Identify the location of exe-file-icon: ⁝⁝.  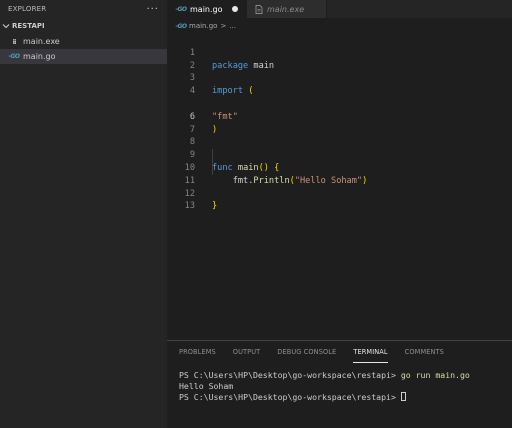
(14, 41).